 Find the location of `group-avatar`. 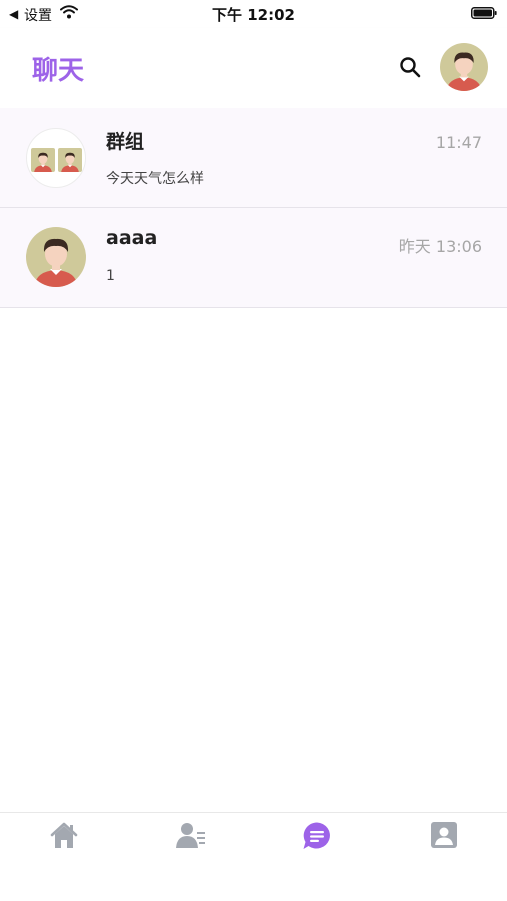

group-avatar is located at coordinates (56, 158).